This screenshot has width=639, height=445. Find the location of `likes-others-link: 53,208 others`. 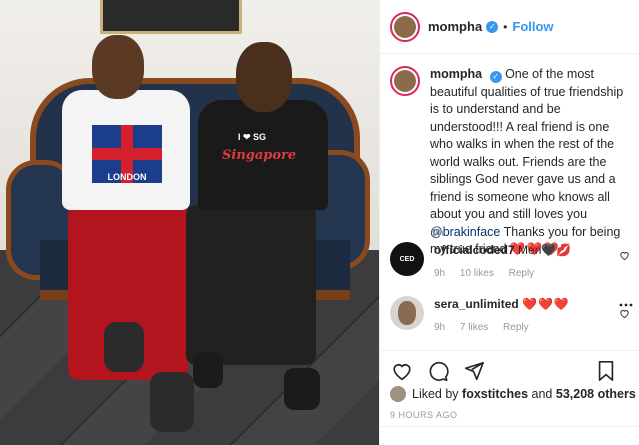

likes-others-link: 53,208 others is located at coordinates (596, 394).